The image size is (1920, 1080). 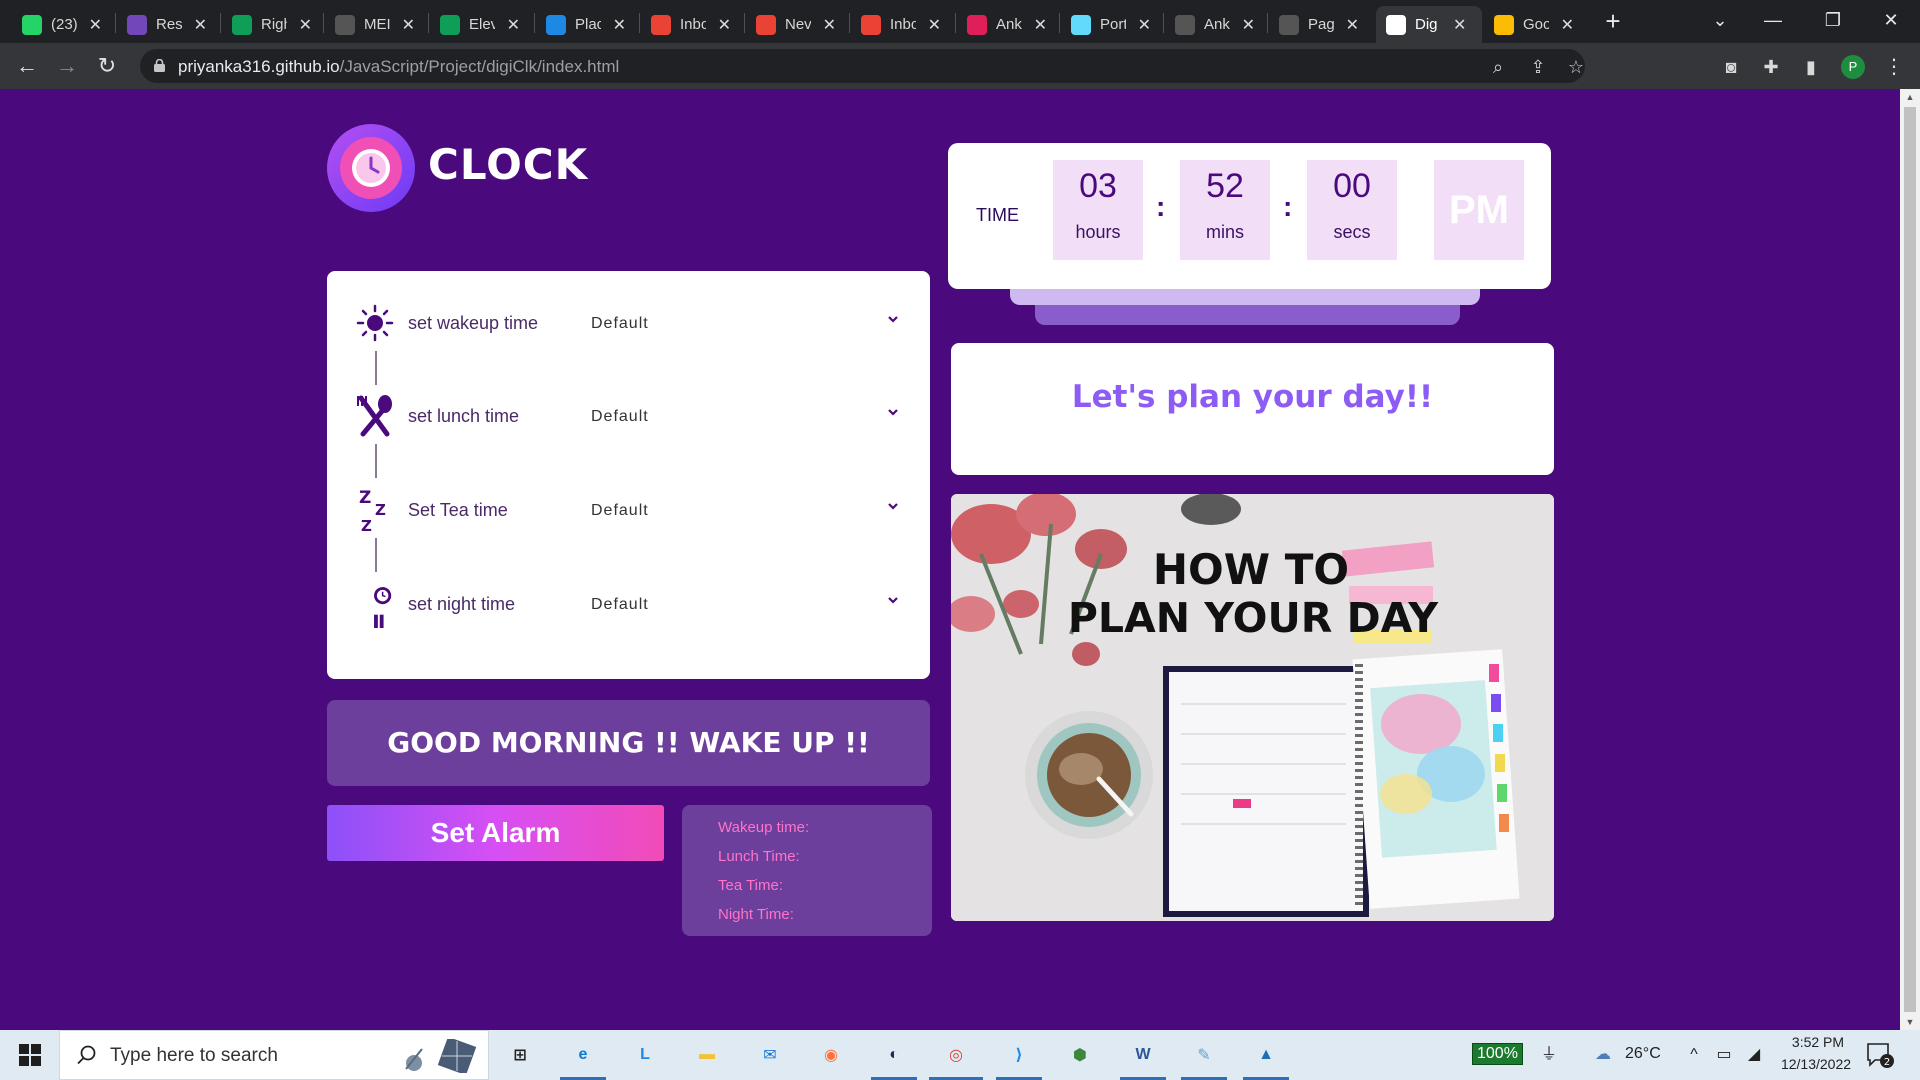 I want to click on wakeup-time-select: Default, so click(x=620, y=324).